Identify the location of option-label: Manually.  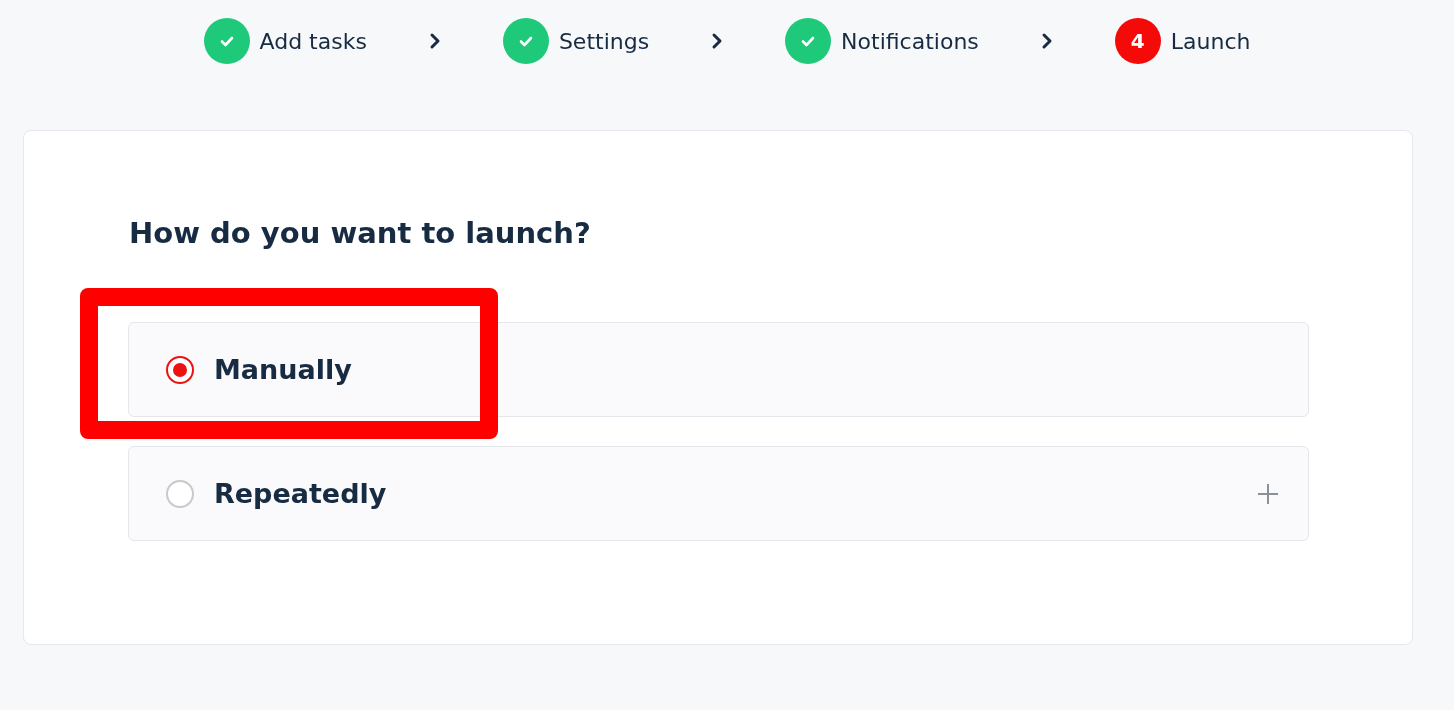
(283, 369).